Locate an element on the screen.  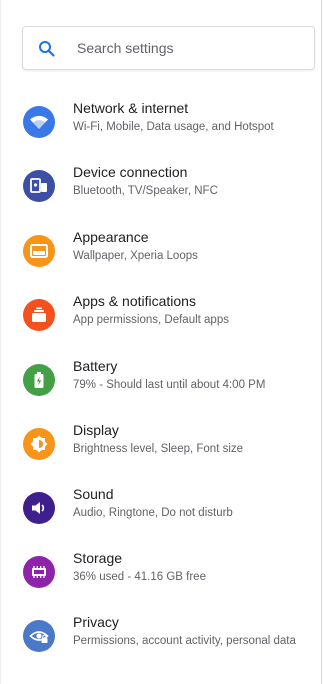
item-title: Apps & notifications is located at coordinates (134, 301).